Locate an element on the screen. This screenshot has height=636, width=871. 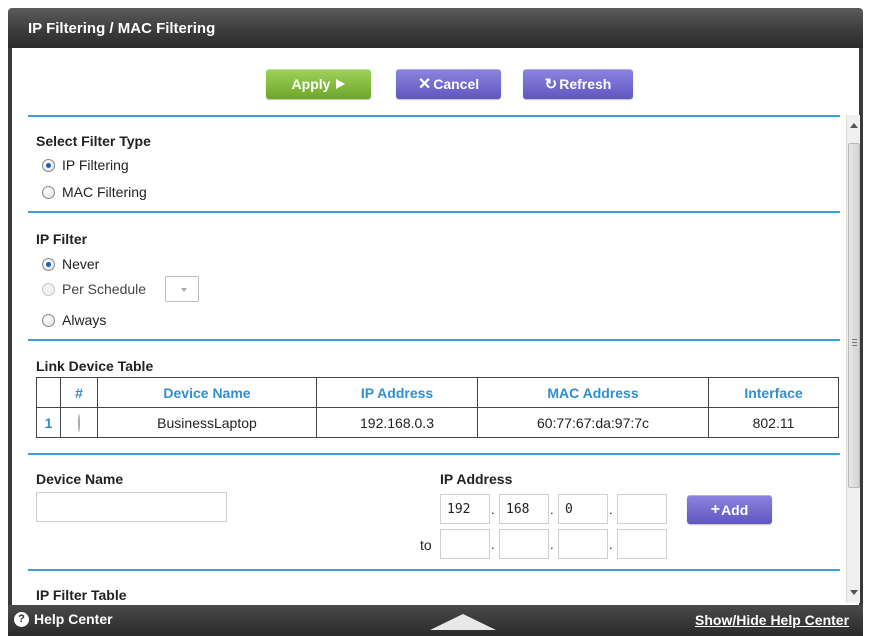
refresh-label: Refresh is located at coordinates (585, 84).